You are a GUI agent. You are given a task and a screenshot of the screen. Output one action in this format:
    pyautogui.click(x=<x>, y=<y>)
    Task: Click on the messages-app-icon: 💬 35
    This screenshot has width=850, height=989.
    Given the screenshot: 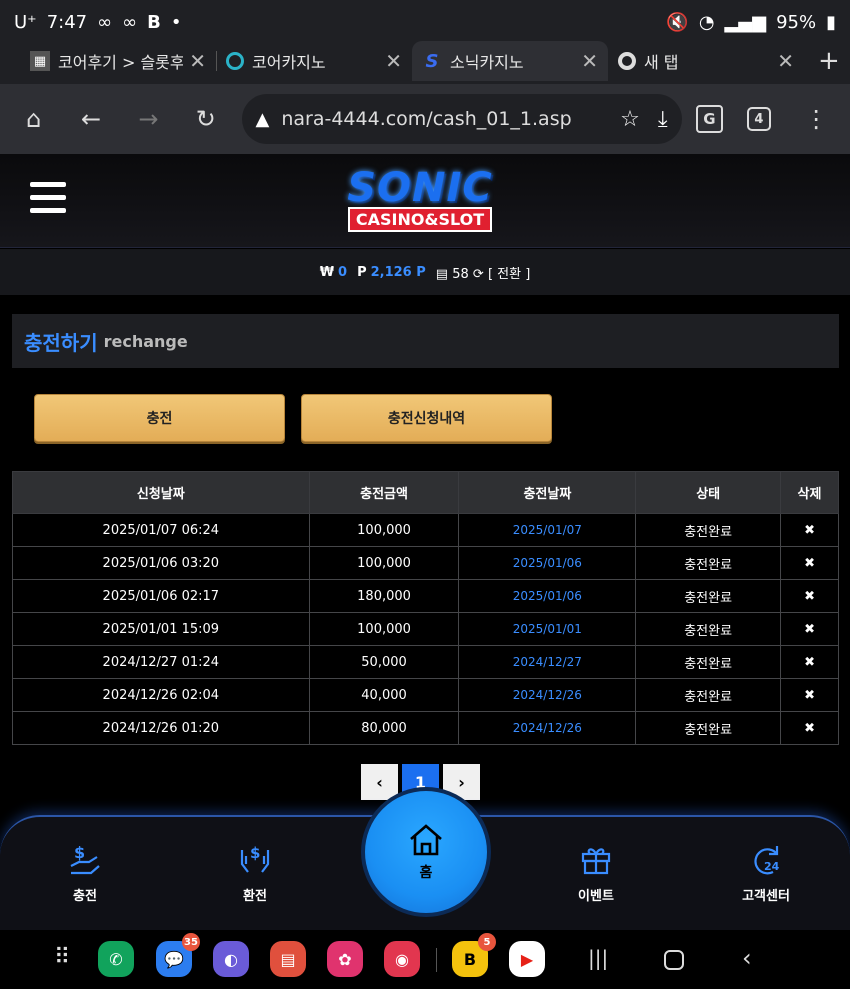 What is the action you would take?
    pyautogui.click(x=178, y=955)
    